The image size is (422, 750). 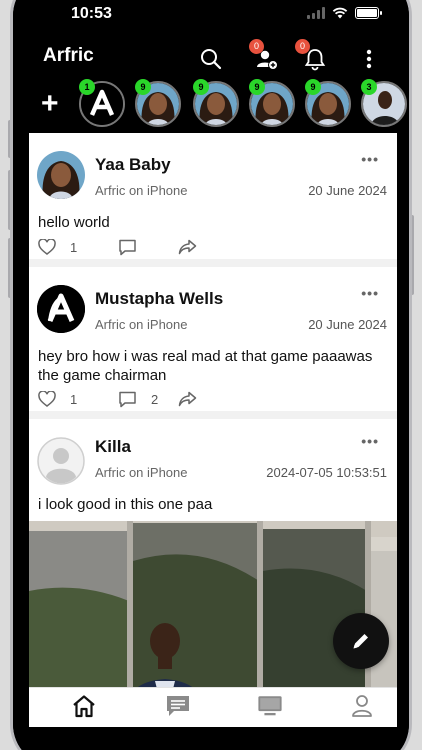 What do you see at coordinates (74, 222) in the screenshot?
I see `post-text: hello world` at bounding box center [74, 222].